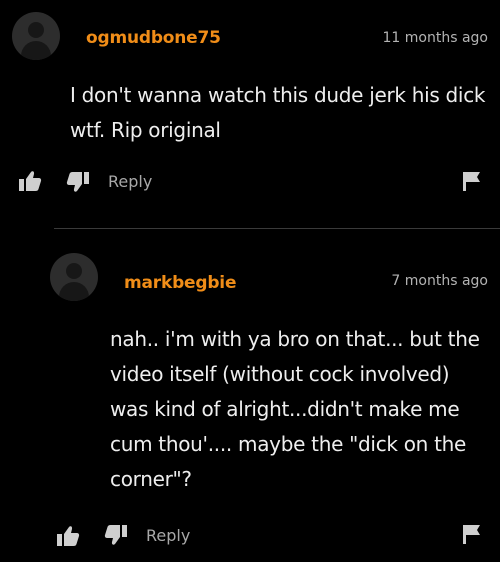 The image size is (500, 562). I want to click on comment-timestamp: 7 months ago, so click(439, 281).